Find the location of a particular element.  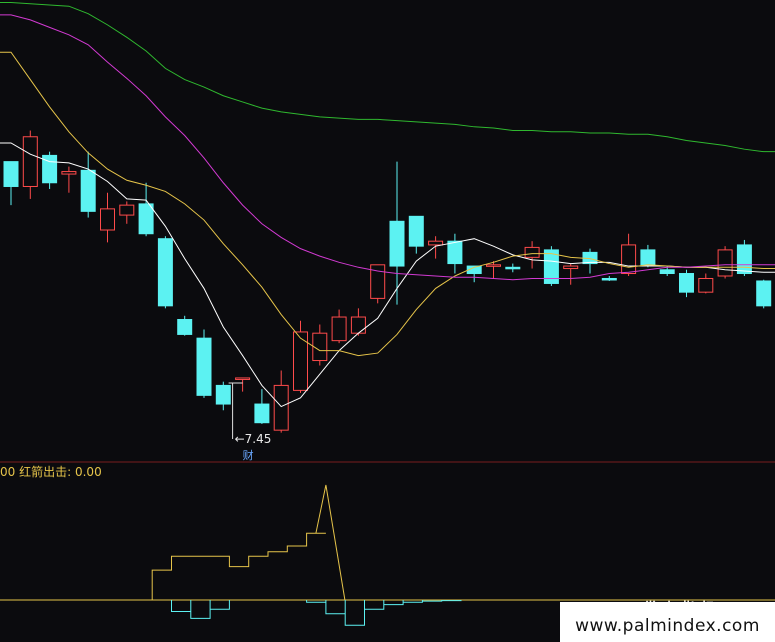

watermark-box: www.palmindex.com is located at coordinates (667, 622).